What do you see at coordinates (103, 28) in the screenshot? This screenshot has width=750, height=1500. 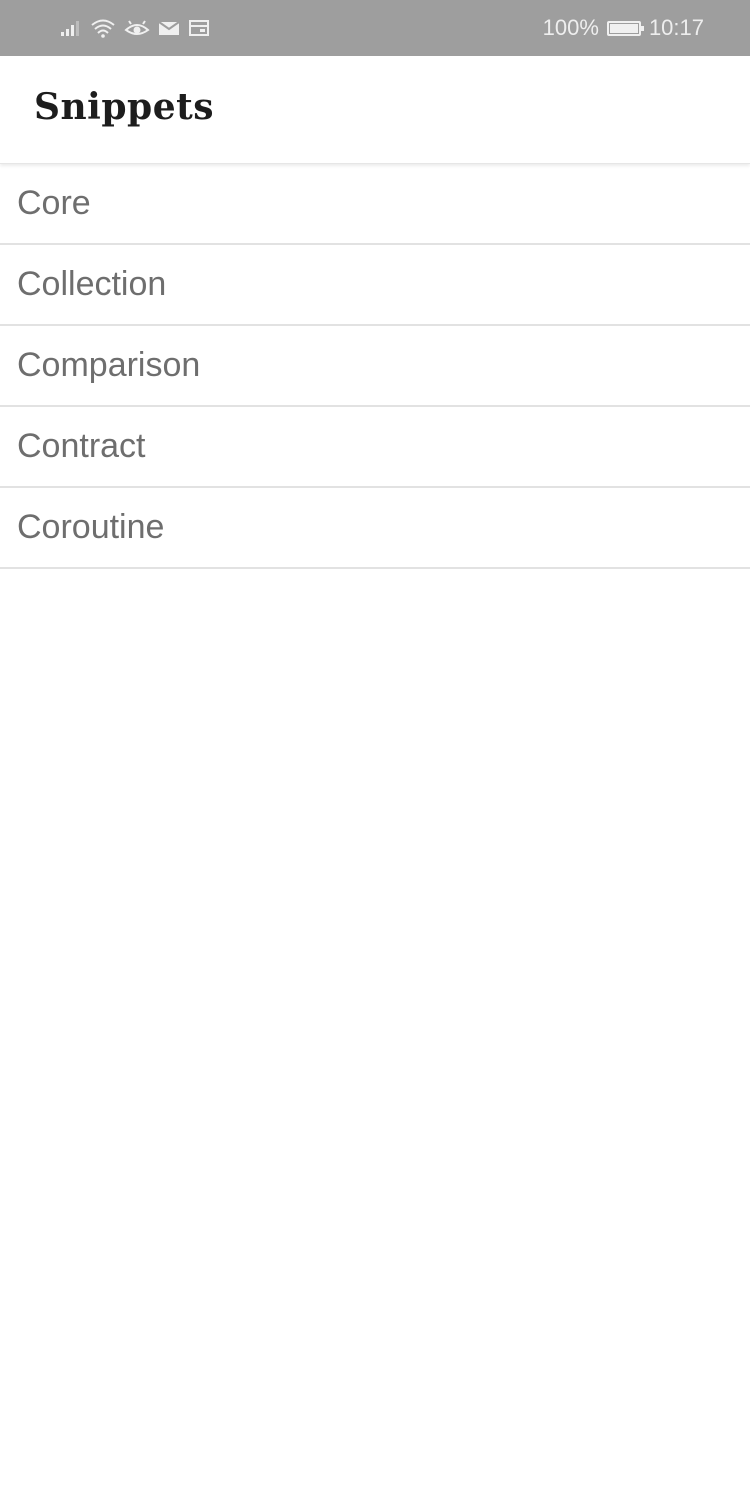 I see `wifi-icon` at bounding box center [103, 28].